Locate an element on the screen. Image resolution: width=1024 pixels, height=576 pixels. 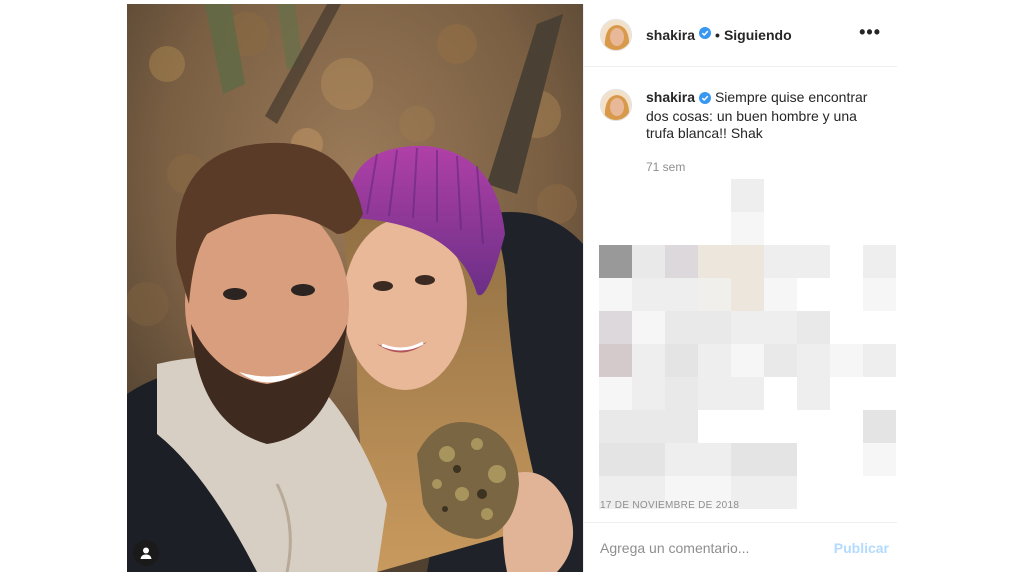
post-date: 17 de noviembre de 2018 is located at coordinates (669, 505).